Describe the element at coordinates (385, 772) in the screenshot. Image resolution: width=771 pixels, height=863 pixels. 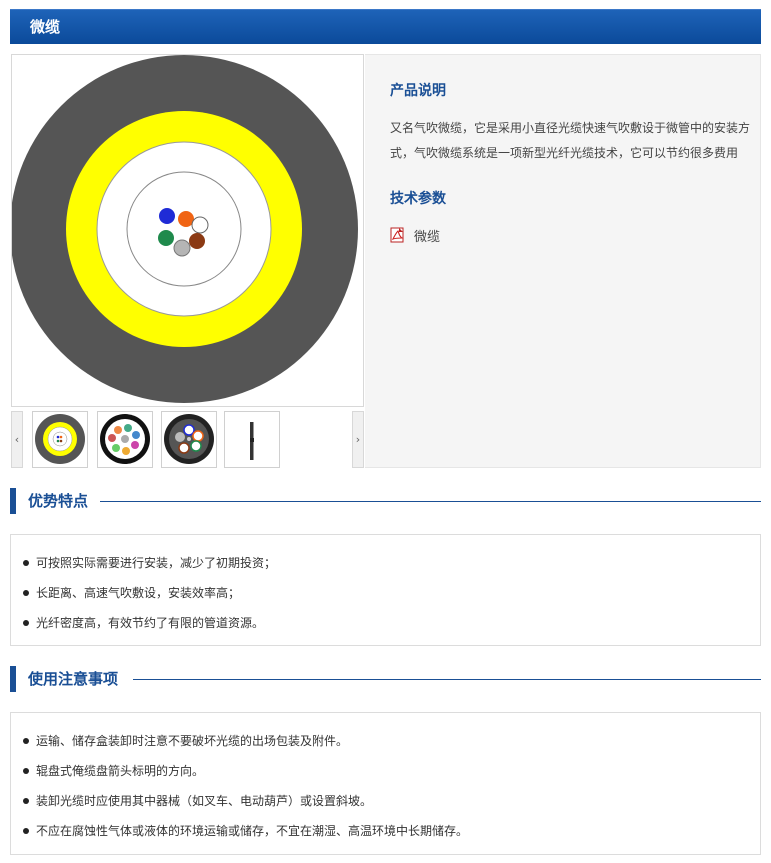
I see `list-item: 辊盘式俺缆盘箭头标明的方向。` at that location.